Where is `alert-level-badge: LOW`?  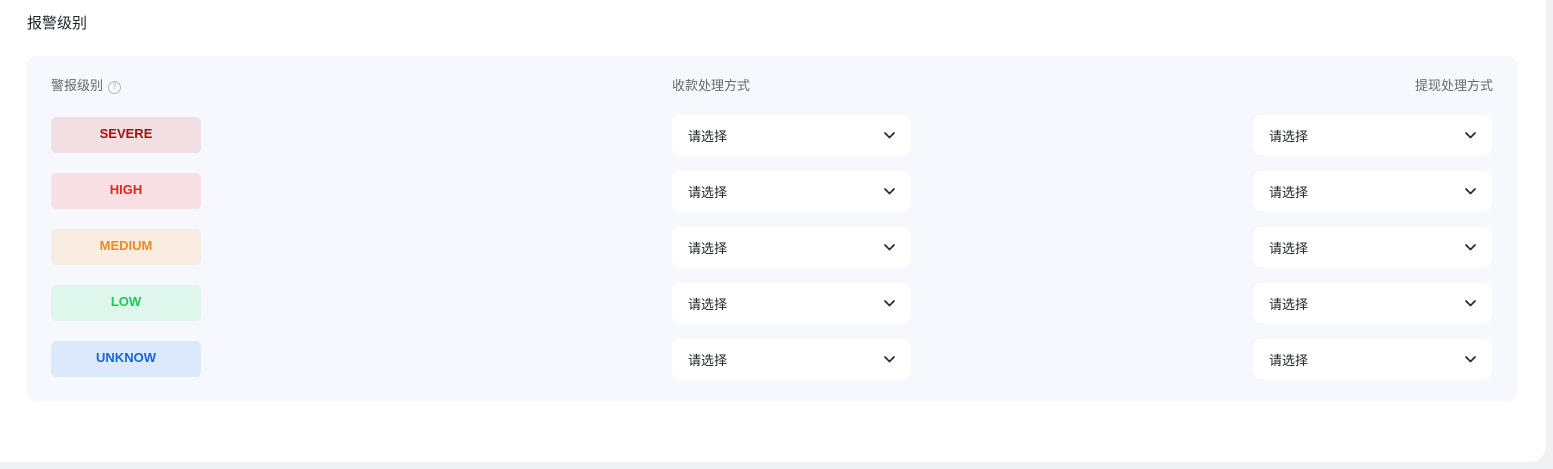
alert-level-badge: LOW is located at coordinates (126, 303).